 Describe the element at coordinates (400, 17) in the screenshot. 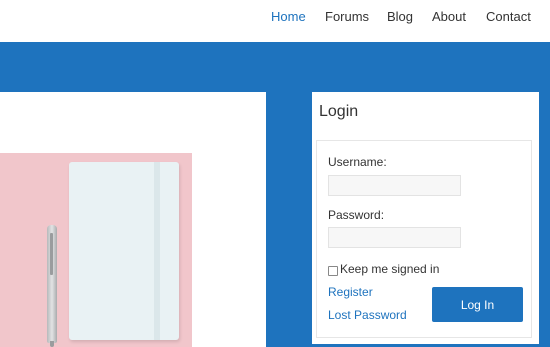

I see `nav-item-blog: Blog` at that location.